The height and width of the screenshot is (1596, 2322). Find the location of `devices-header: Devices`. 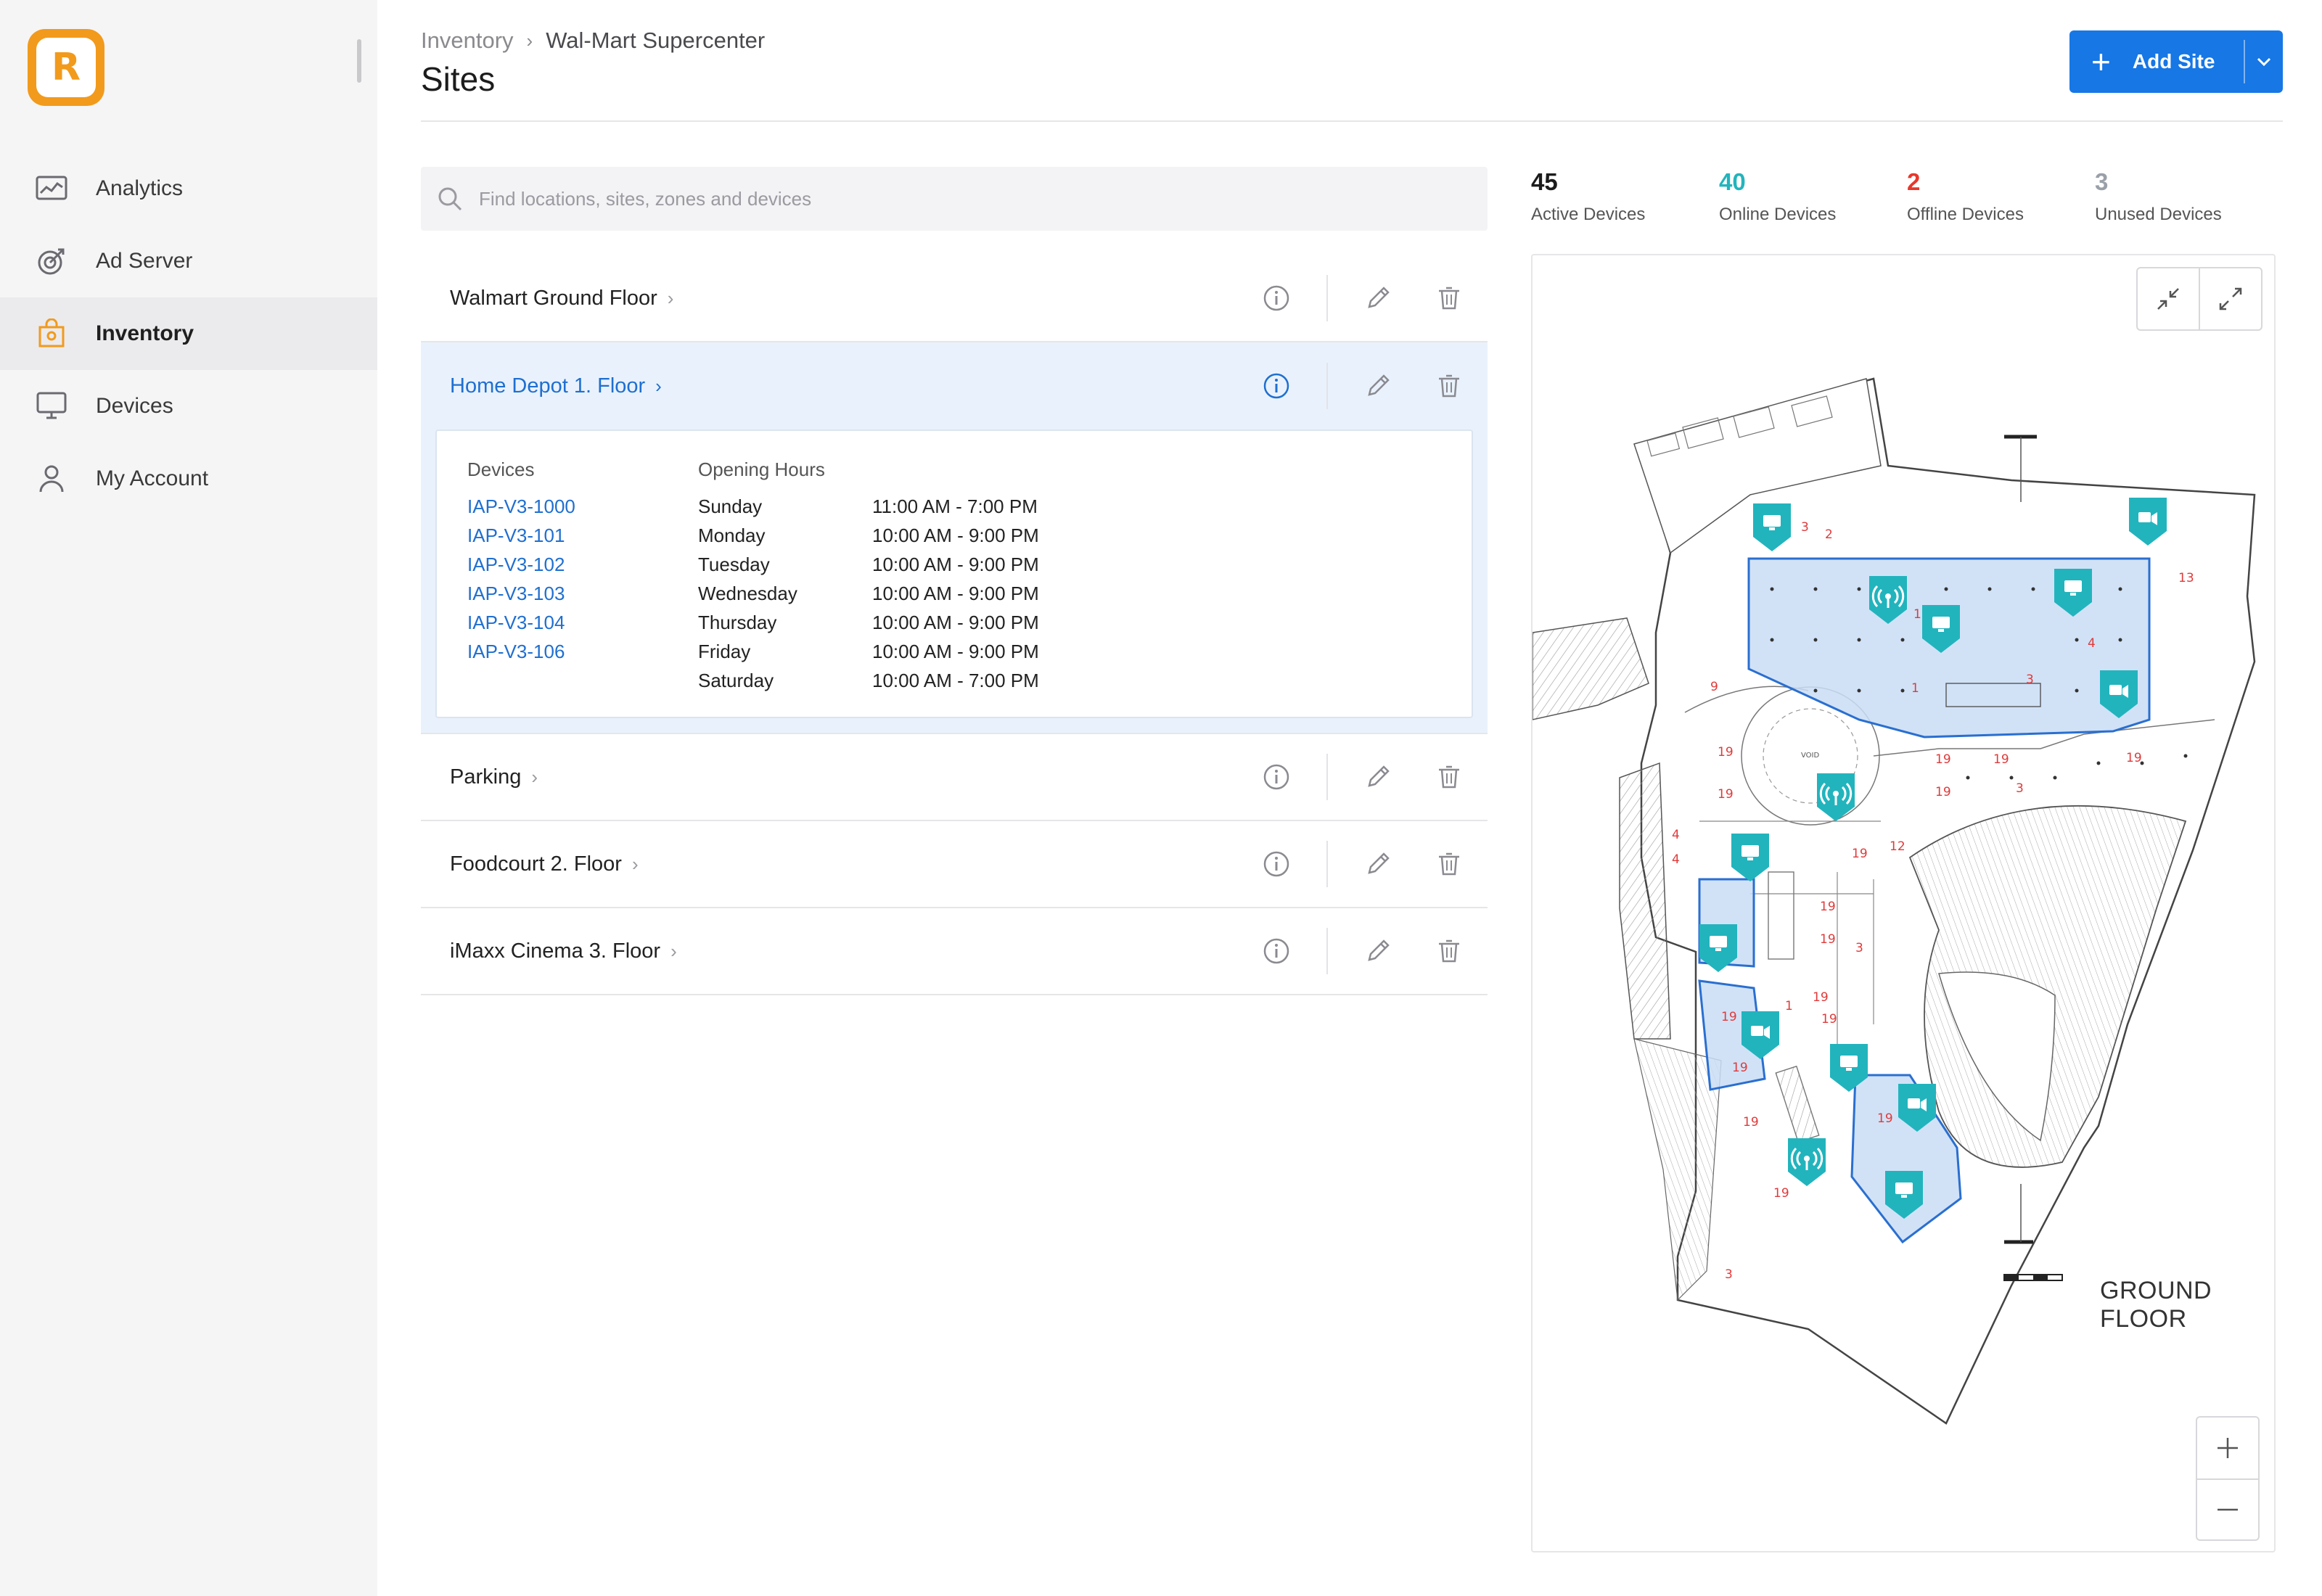

devices-header: Devices is located at coordinates (501, 469).